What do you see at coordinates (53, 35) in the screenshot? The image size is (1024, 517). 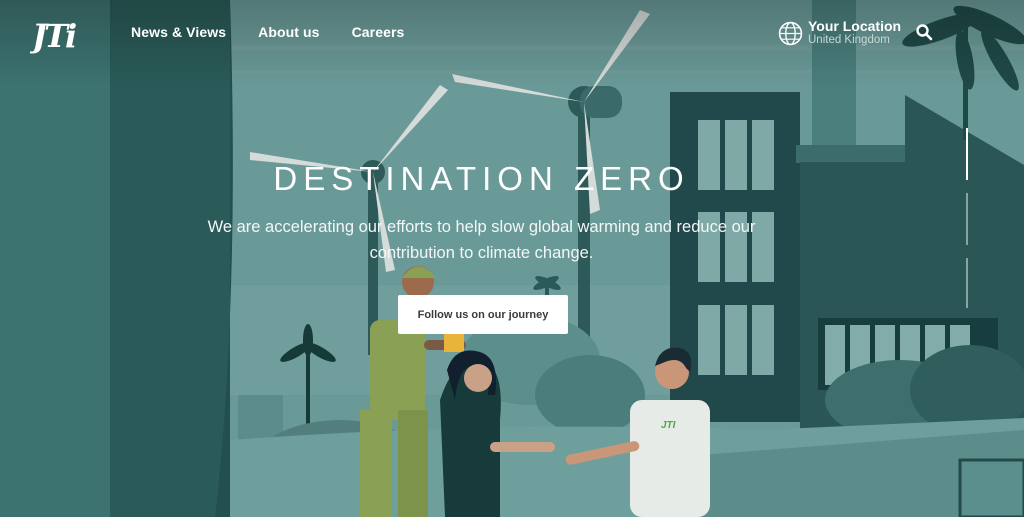 I see `svg-text: JTi` at bounding box center [53, 35].